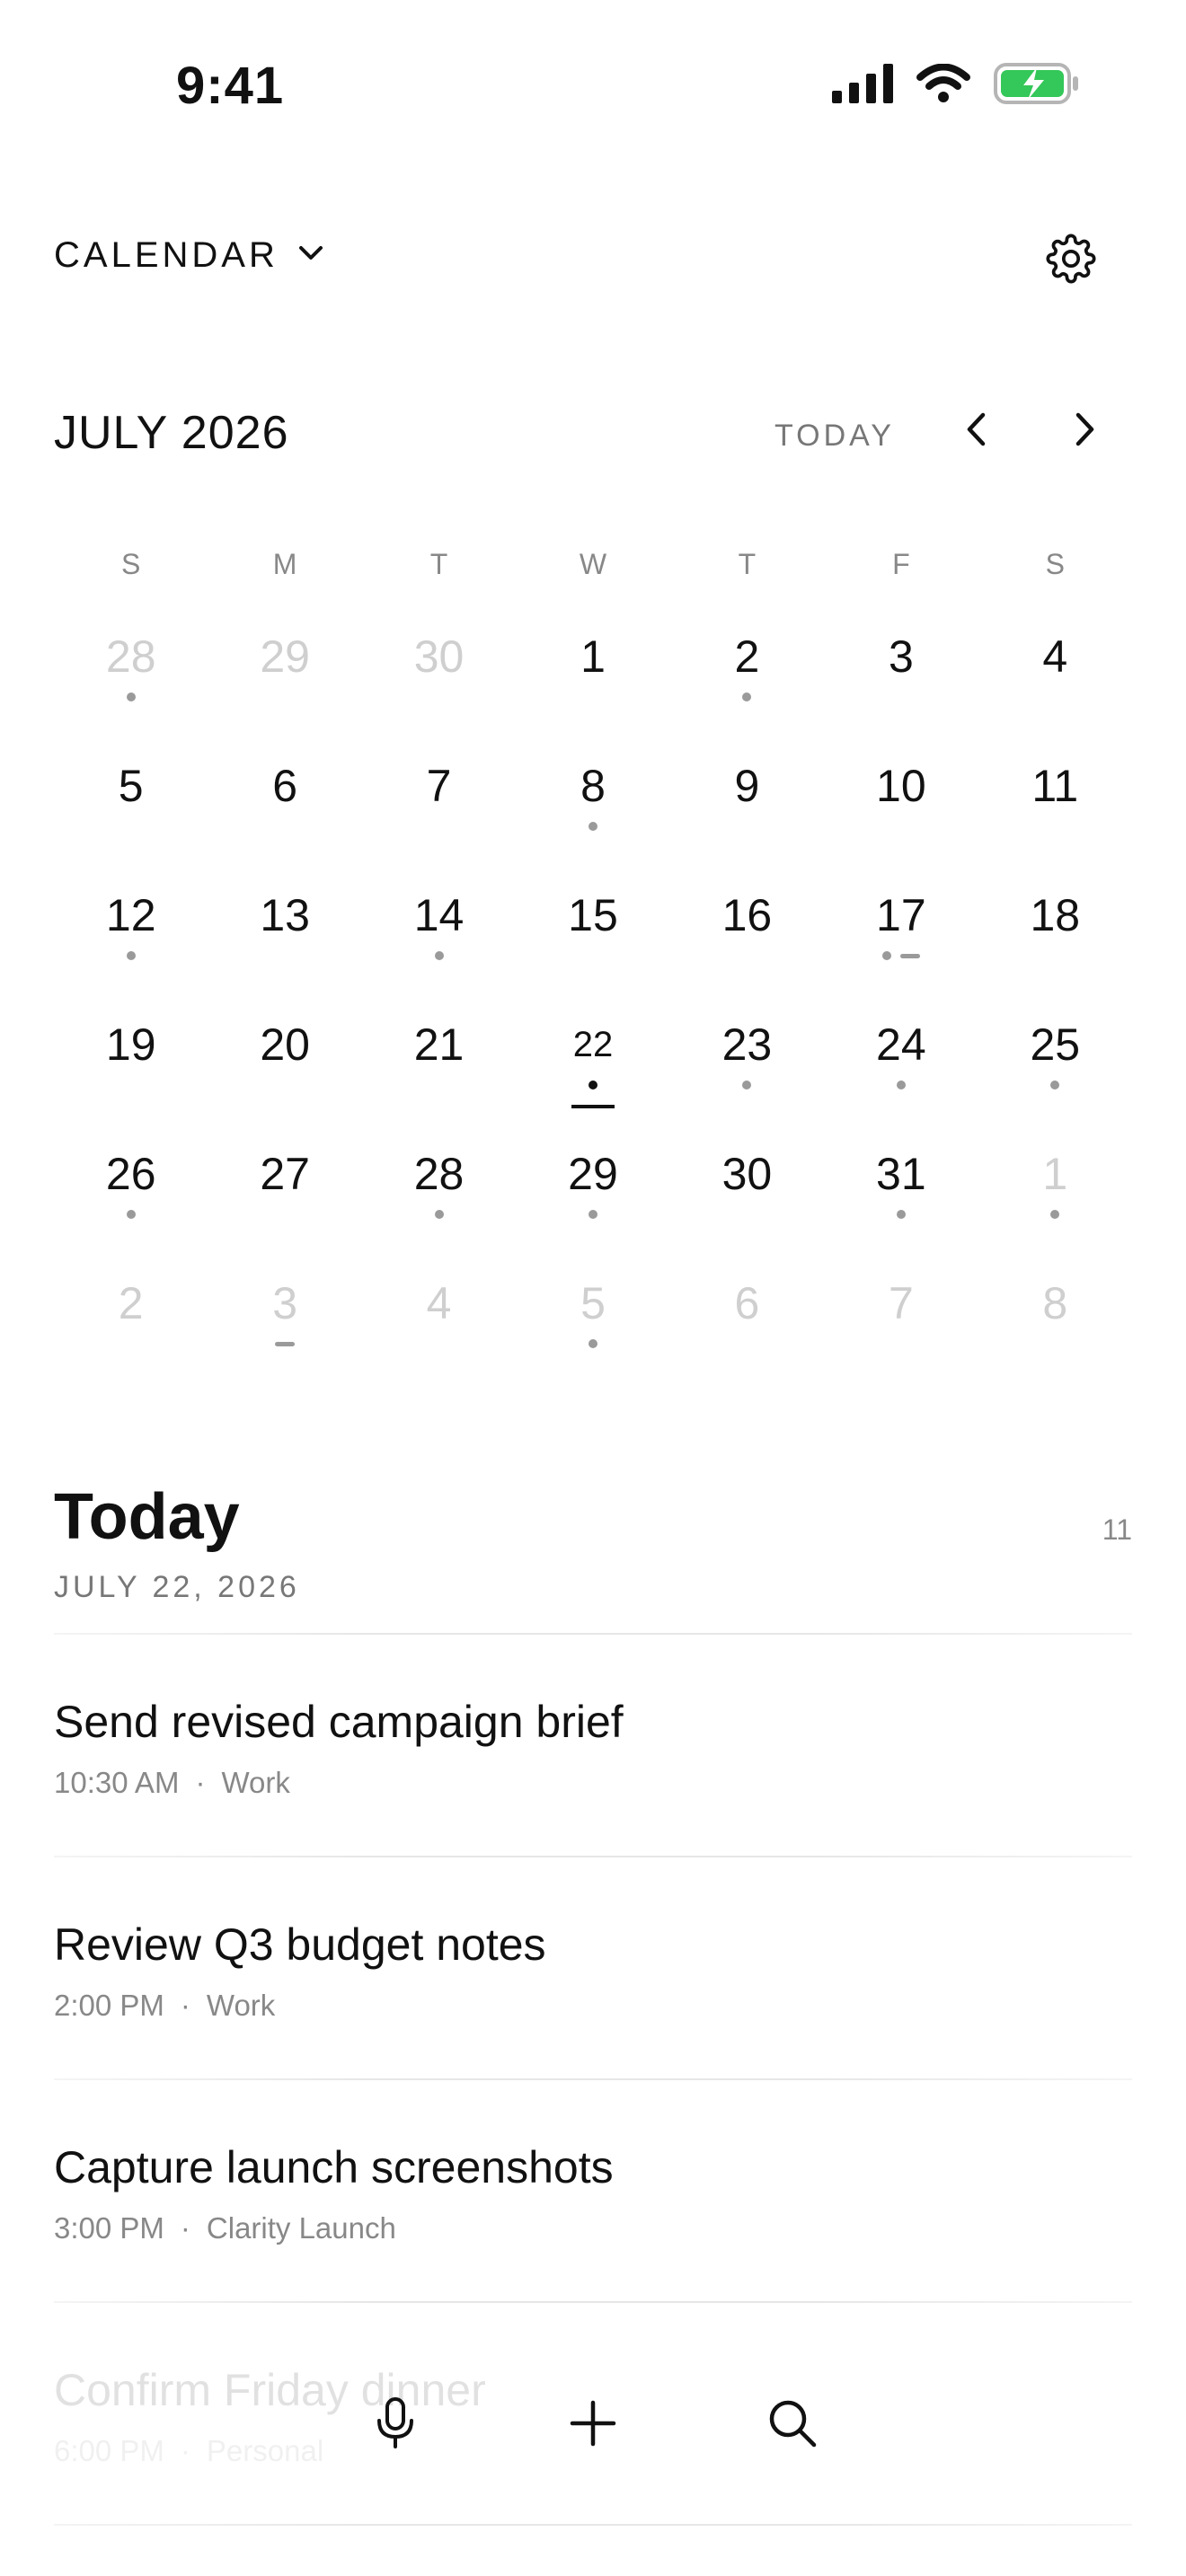  What do you see at coordinates (395, 2425) in the screenshot?
I see `voice-input-button` at bounding box center [395, 2425].